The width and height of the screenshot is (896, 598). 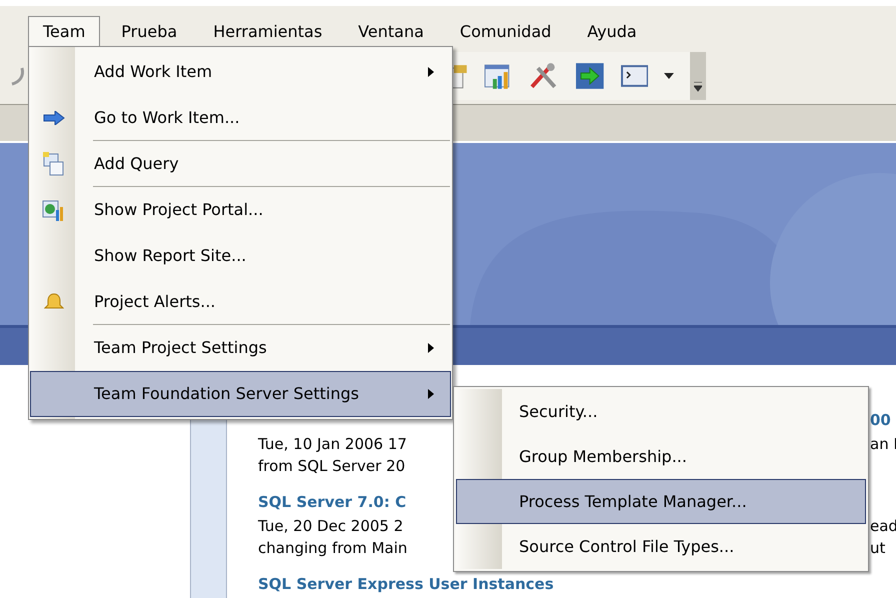 I want to click on article-title: 00, so click(x=880, y=419).